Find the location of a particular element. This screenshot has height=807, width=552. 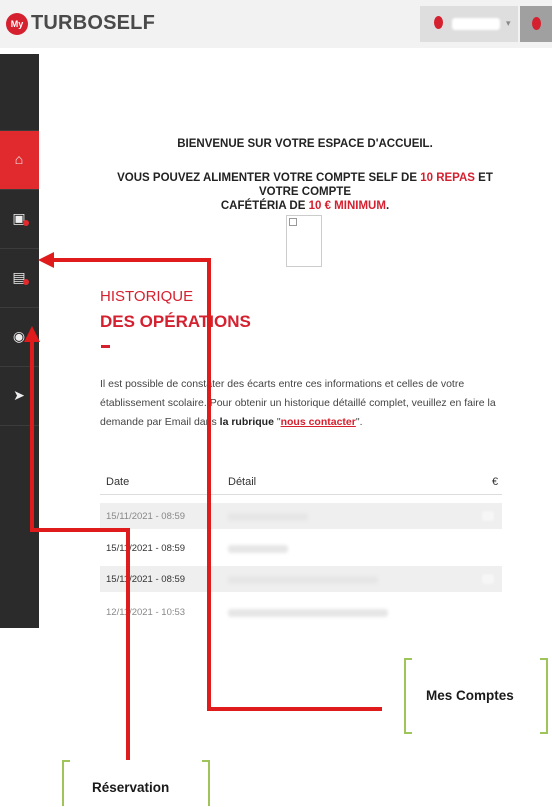

logo-text: TURBOSELF is located at coordinates (93, 23).